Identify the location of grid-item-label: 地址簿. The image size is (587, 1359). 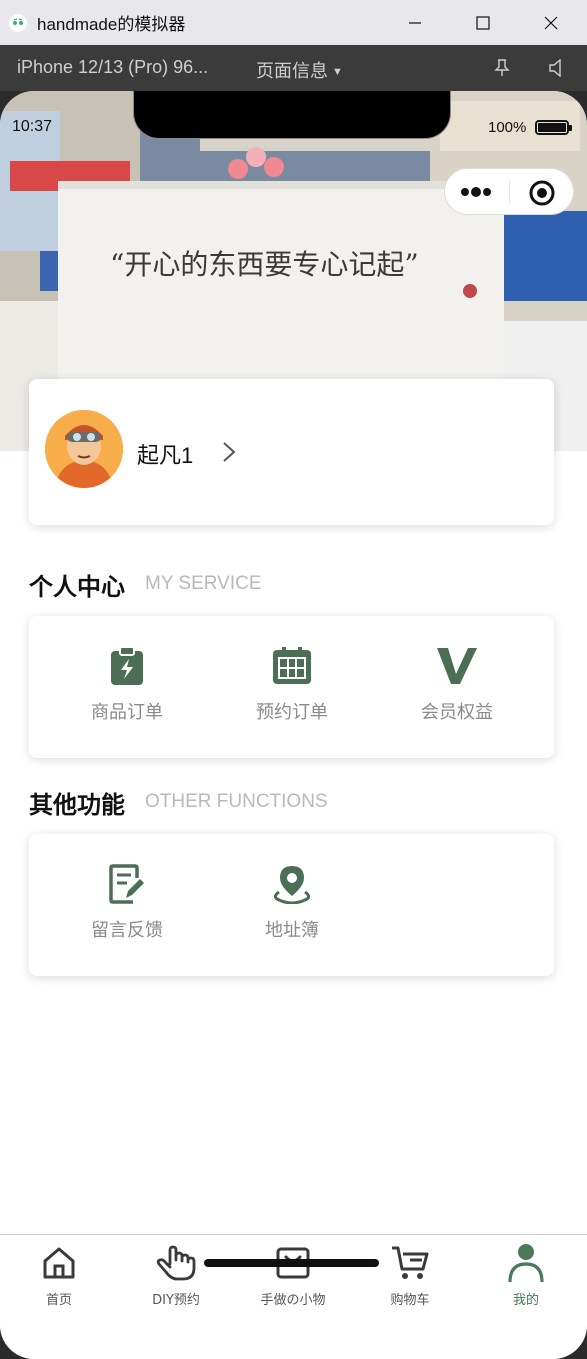
(292, 930).